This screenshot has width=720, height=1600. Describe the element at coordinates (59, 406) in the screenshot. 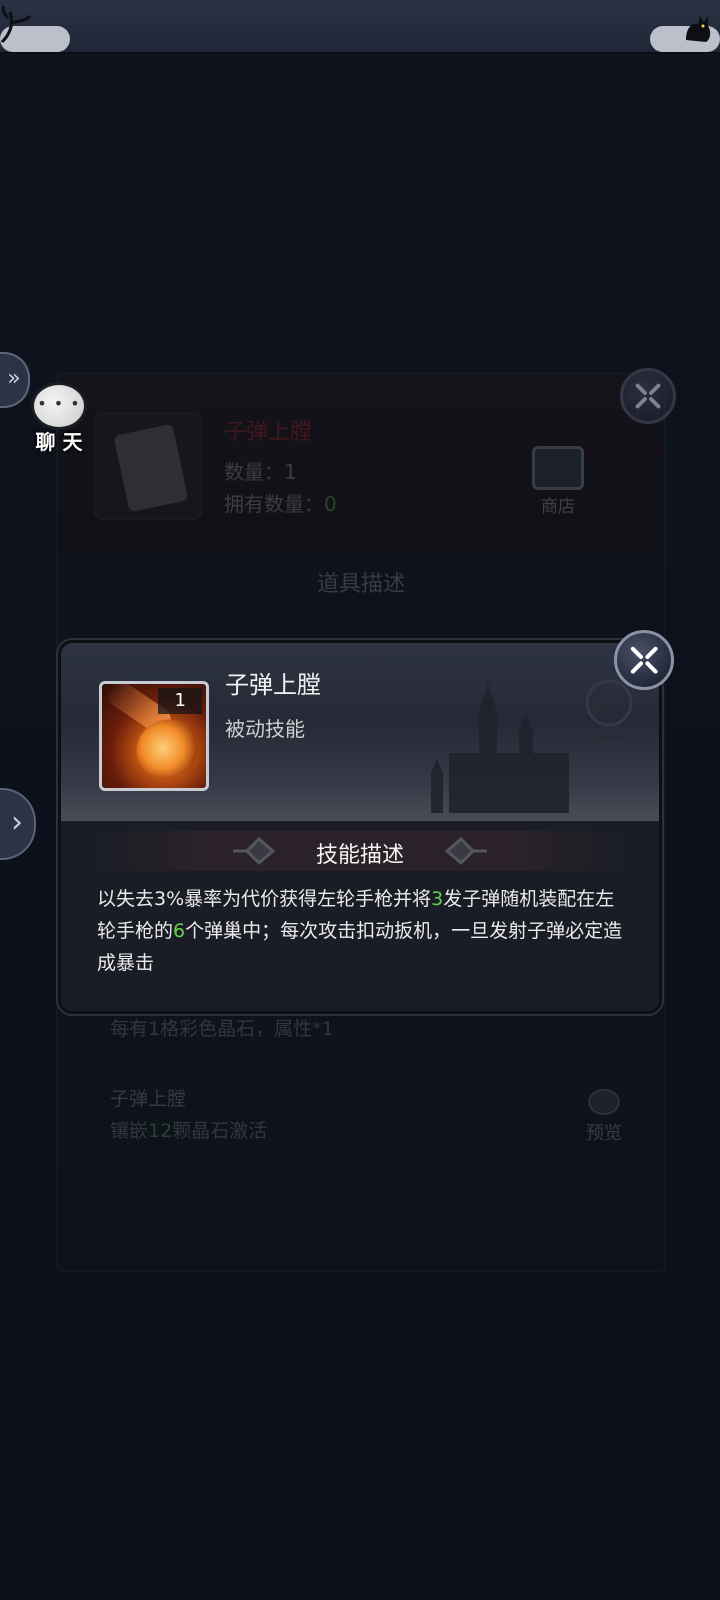

I see `chat-bubble-icon: • • •` at that location.